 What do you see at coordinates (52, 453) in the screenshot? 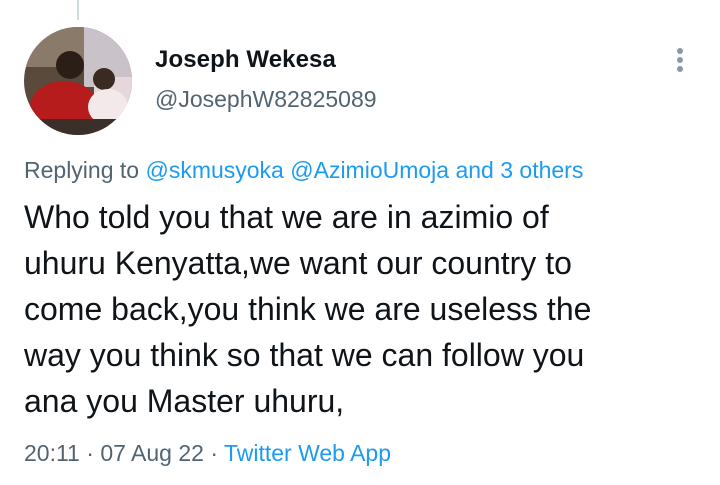
I see `tweet-time: 20:11` at bounding box center [52, 453].